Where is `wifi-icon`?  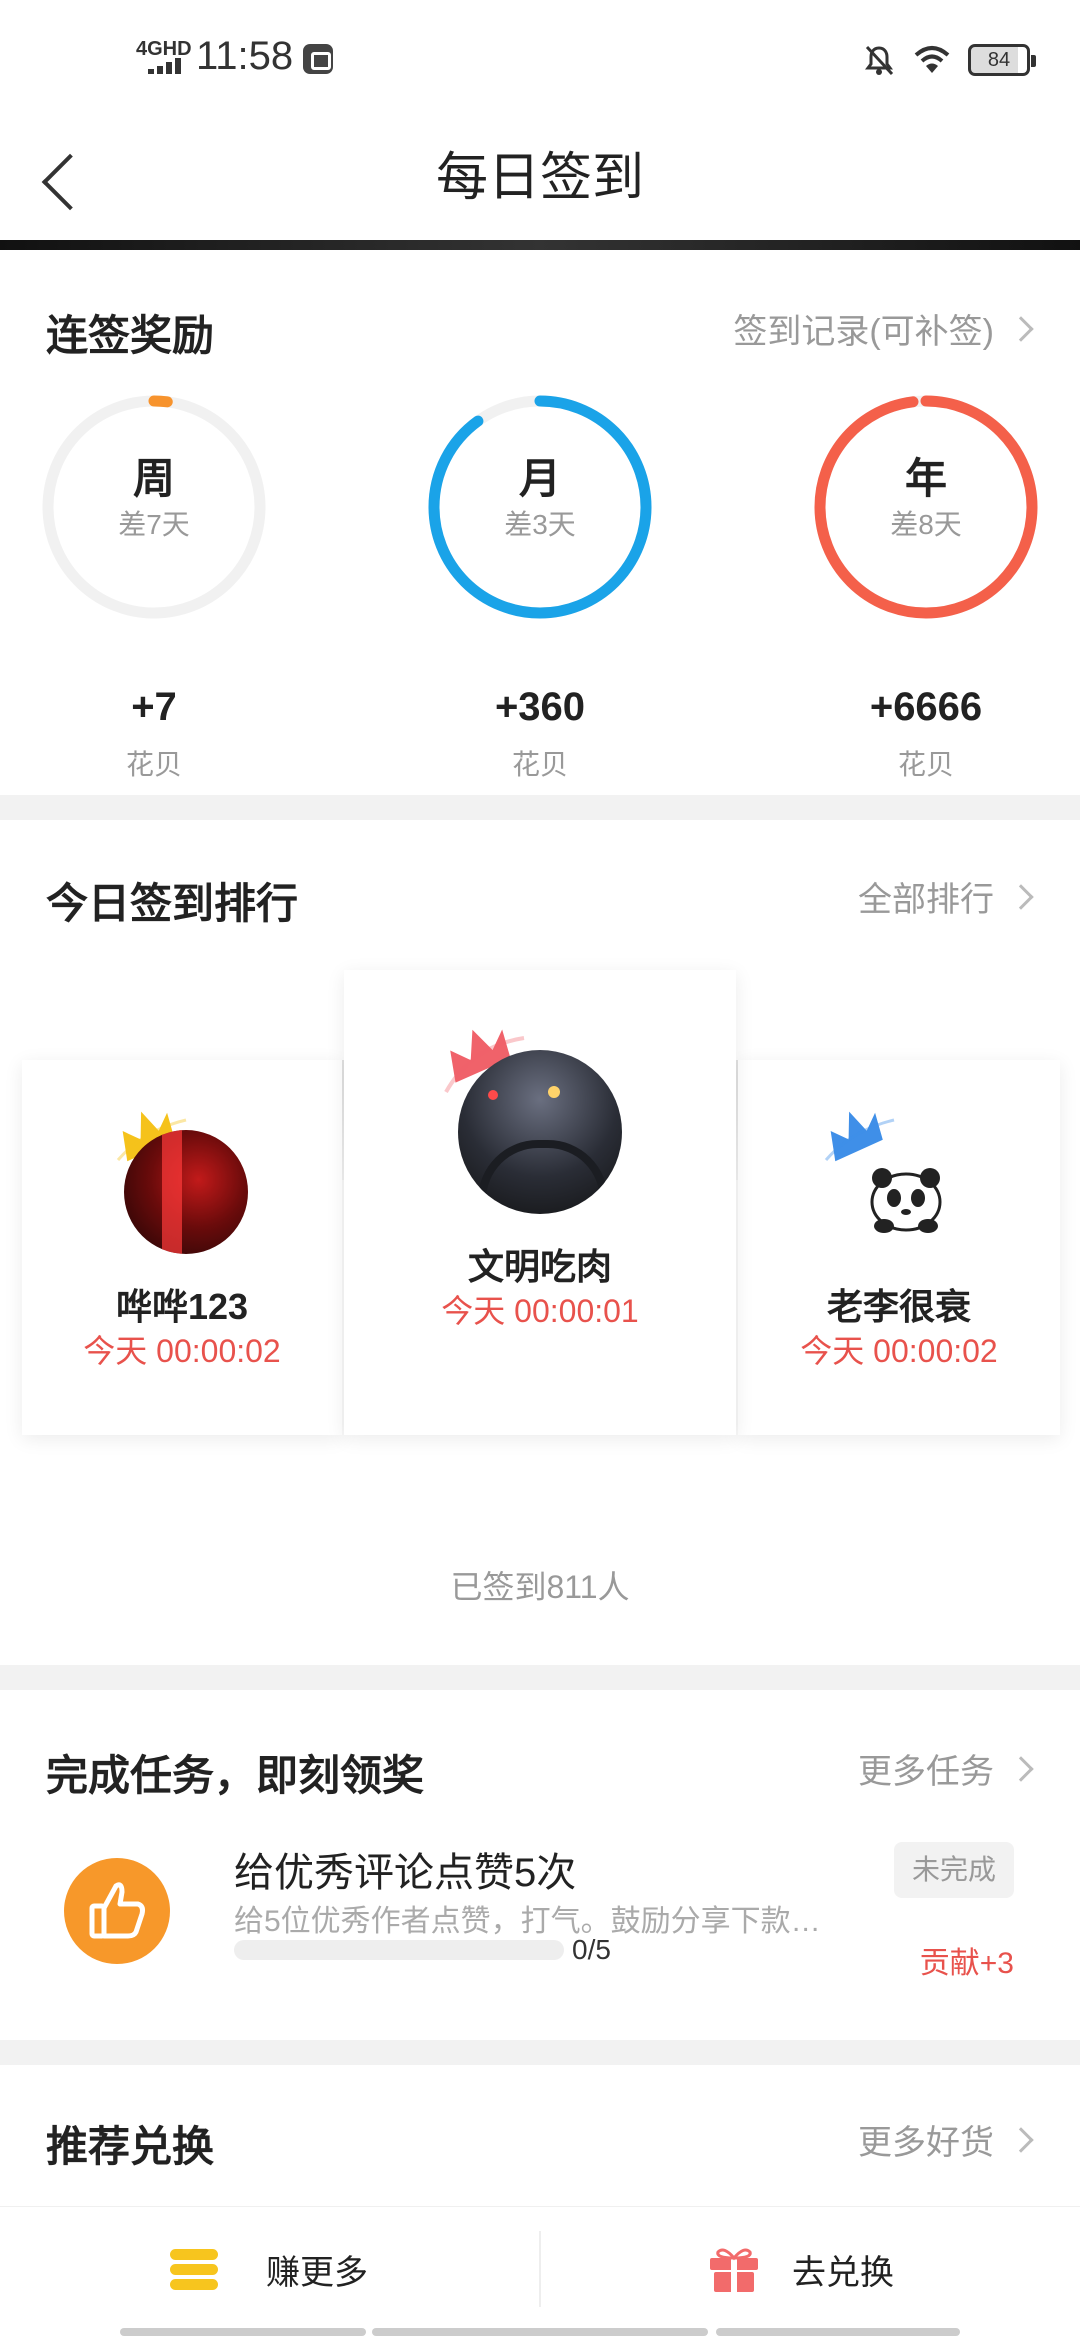 wifi-icon is located at coordinates (932, 59).